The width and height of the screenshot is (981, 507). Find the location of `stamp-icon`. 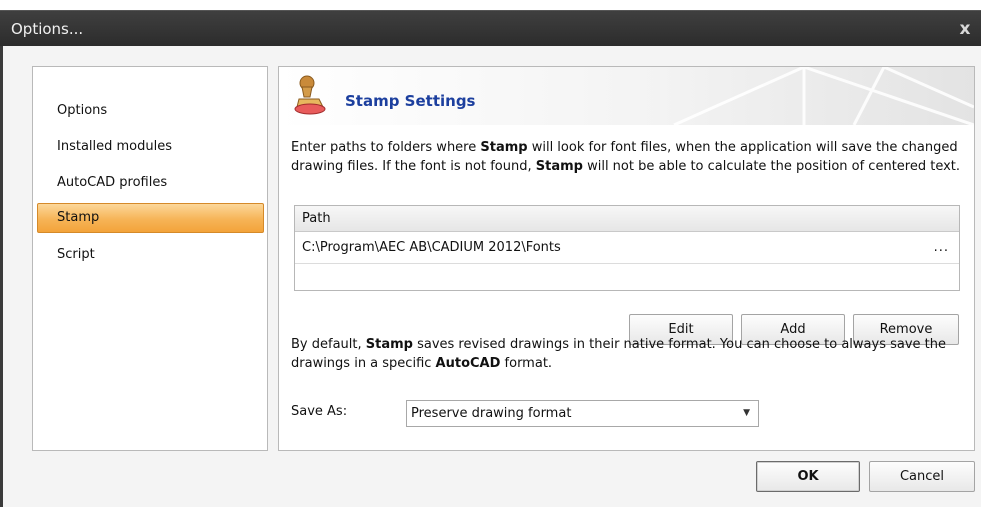

stamp-icon is located at coordinates (310, 95).